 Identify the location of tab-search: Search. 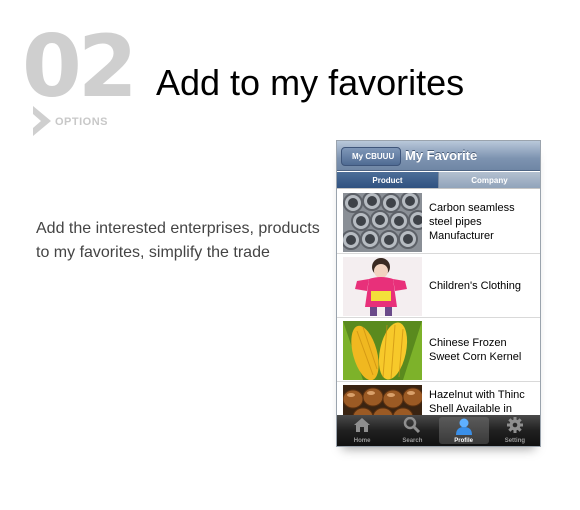
(412, 430).